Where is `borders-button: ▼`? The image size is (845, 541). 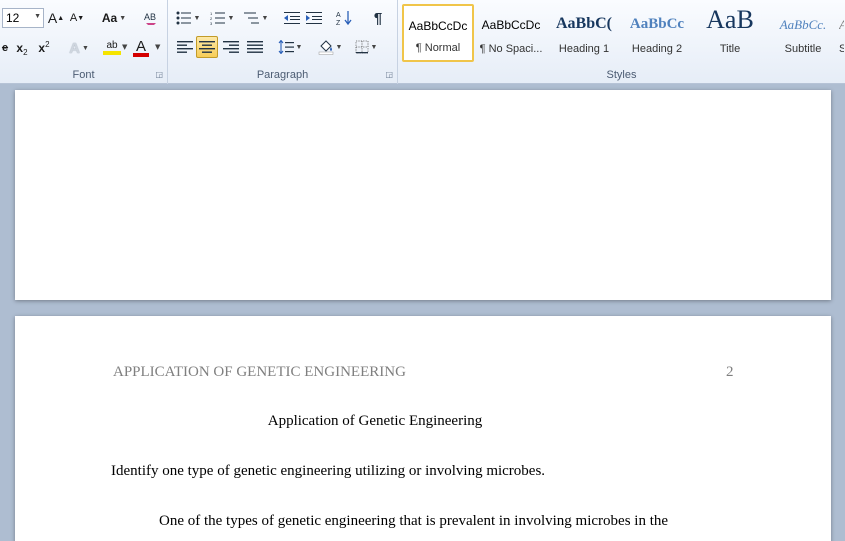
borders-button: ▼ is located at coordinates (366, 47).